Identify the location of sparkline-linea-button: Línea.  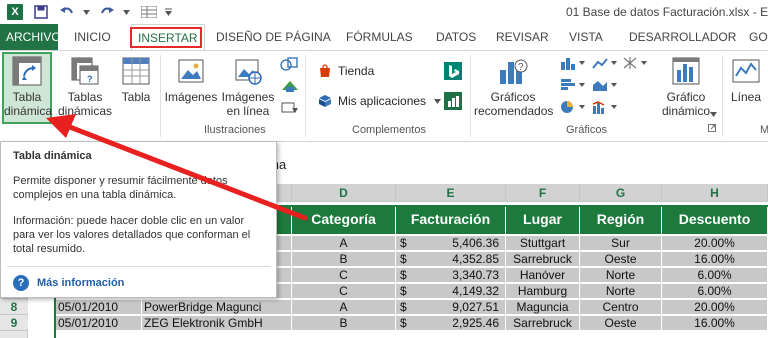
(746, 80).